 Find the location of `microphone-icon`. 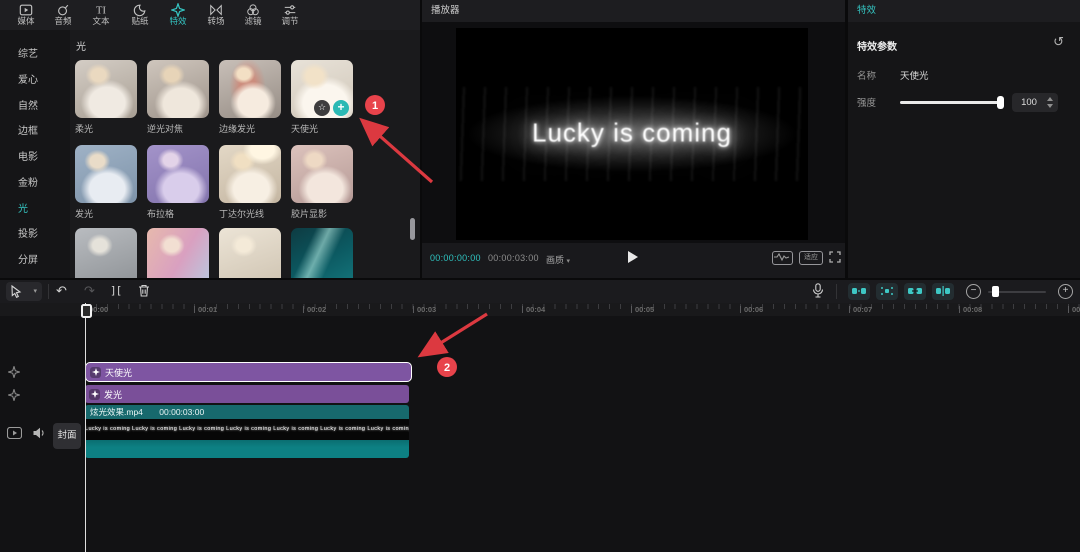

microphone-icon is located at coordinates (818, 290).